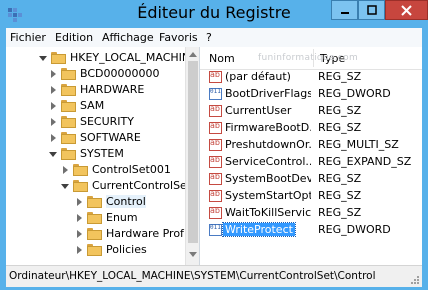 This screenshot has width=428, height=290. I want to click on tree-node-label: BCD00000000, so click(120, 73).